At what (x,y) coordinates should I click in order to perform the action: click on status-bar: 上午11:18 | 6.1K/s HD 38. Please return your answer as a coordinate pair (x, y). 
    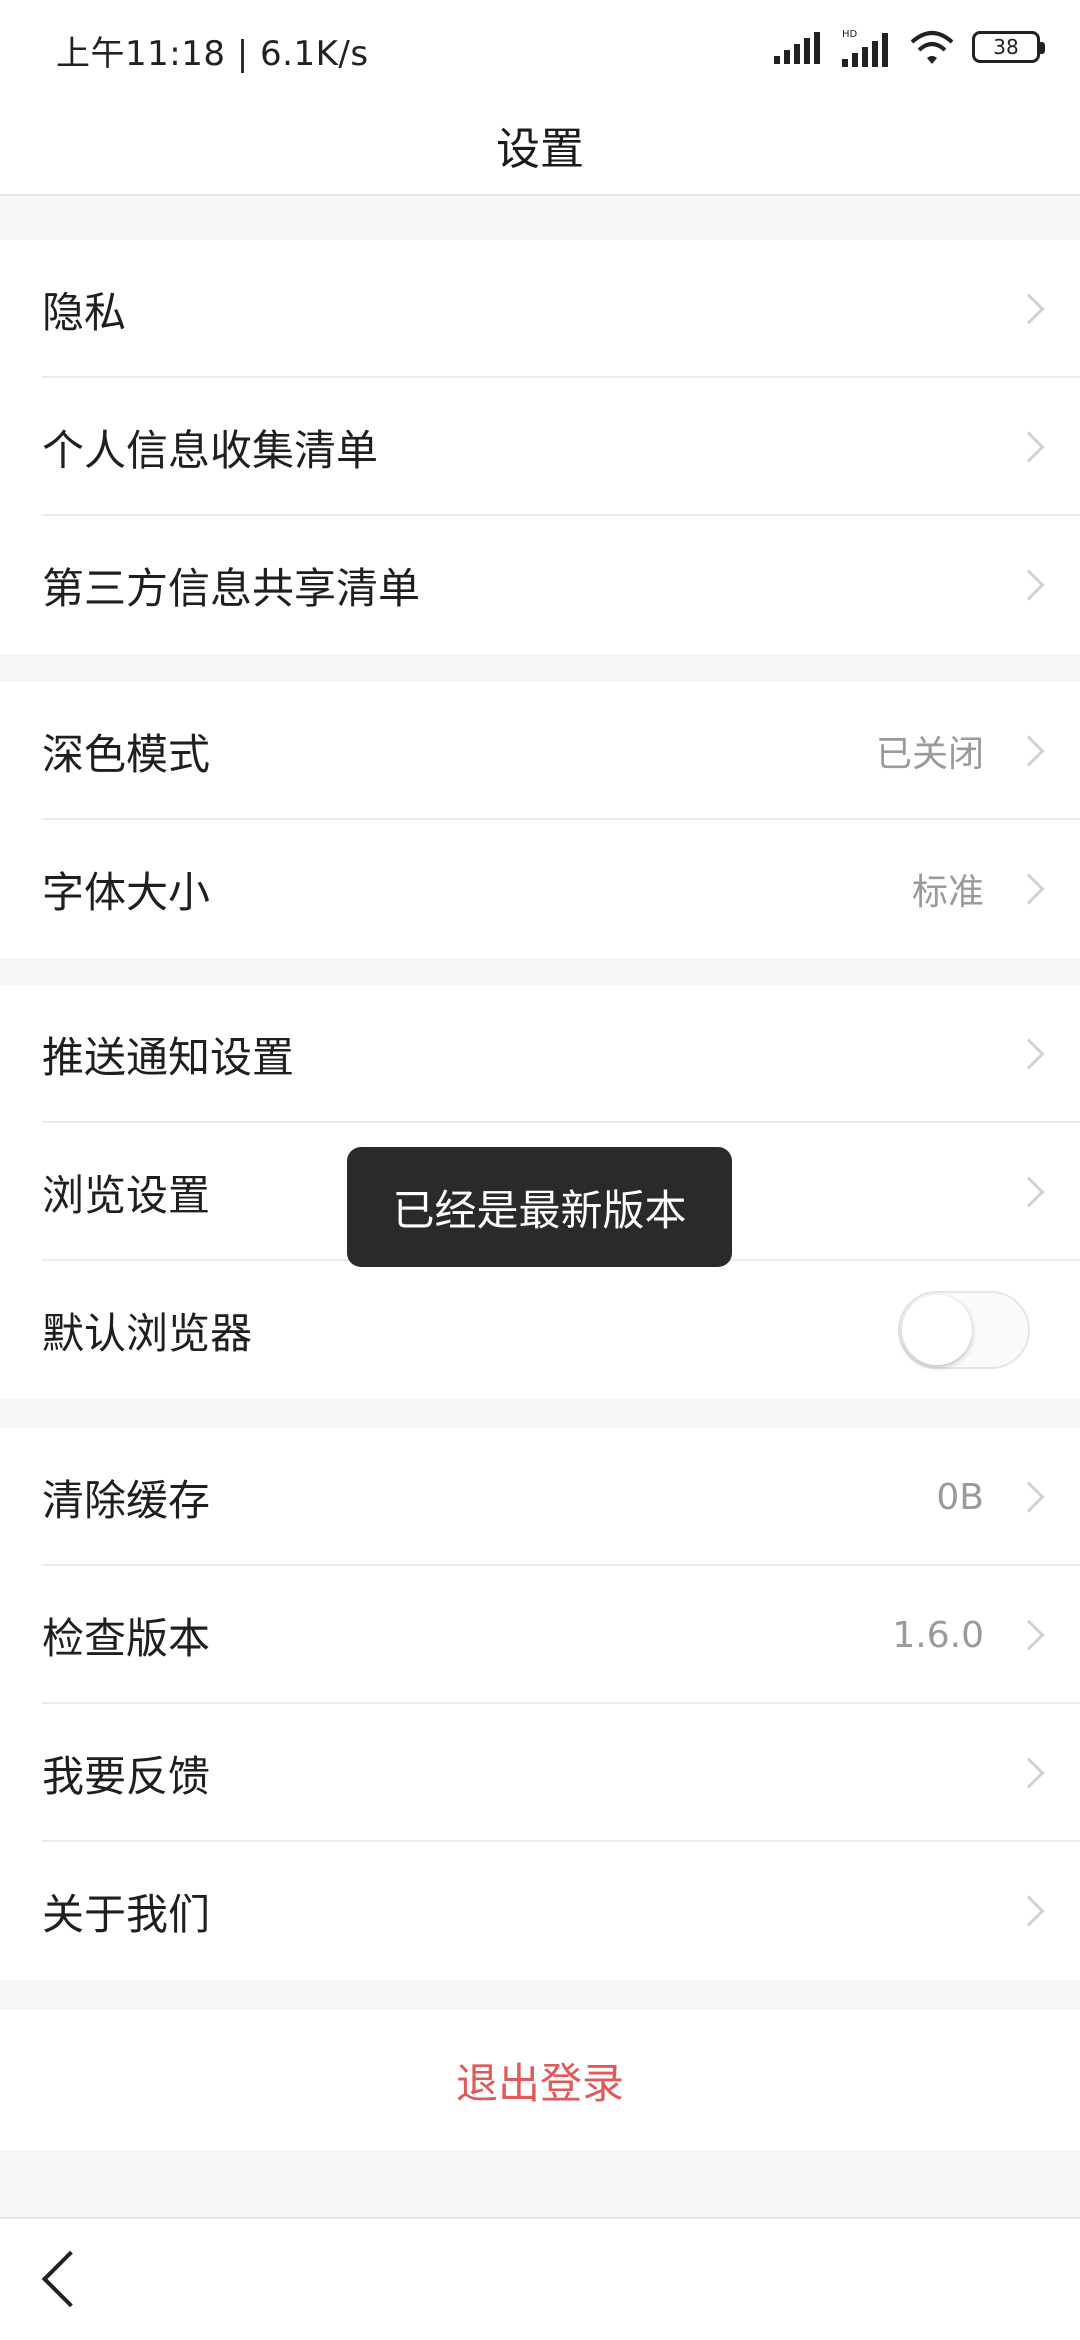
    Looking at the image, I should click on (540, 48).